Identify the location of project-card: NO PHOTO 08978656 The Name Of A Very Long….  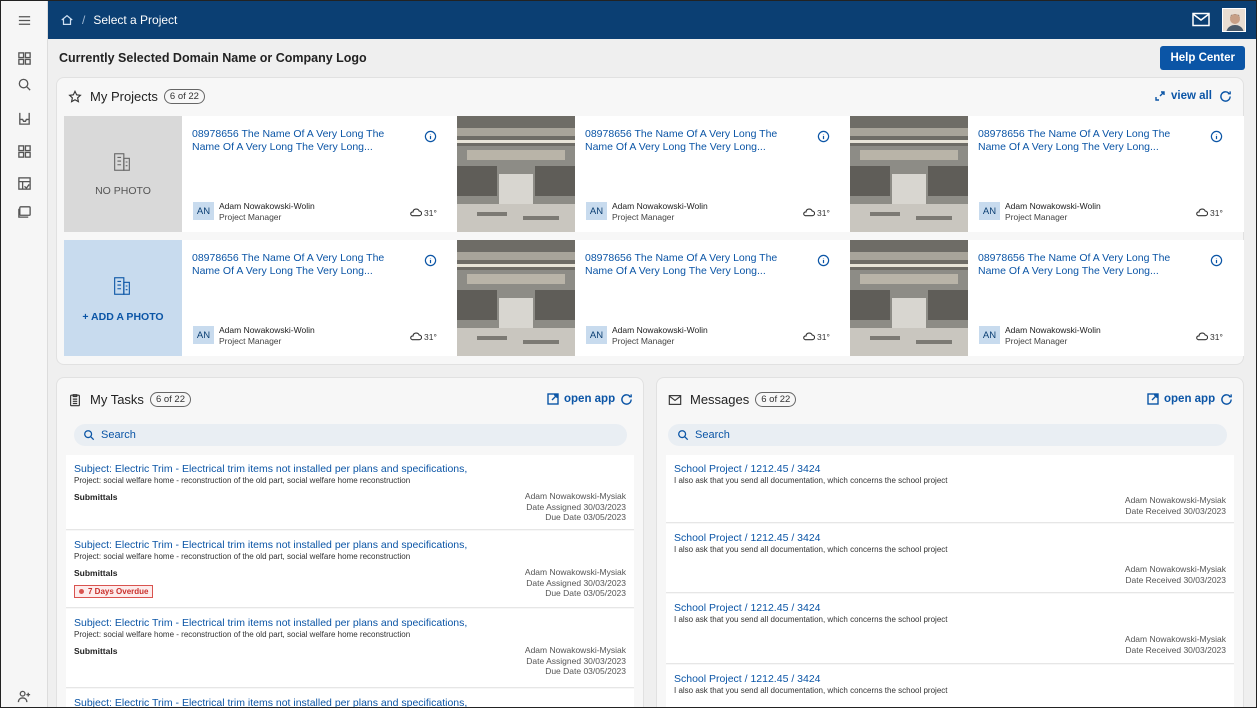
(261, 174).